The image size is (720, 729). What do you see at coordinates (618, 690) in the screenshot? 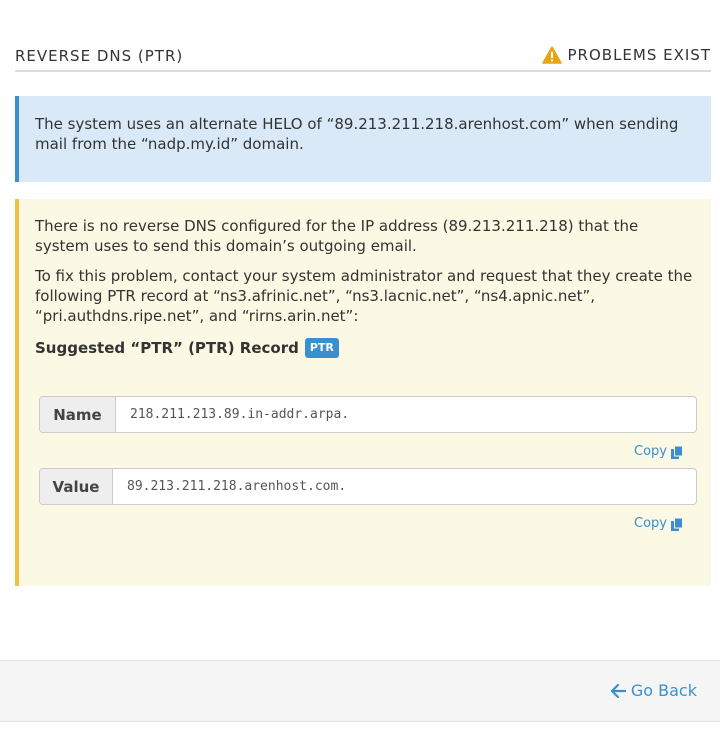
I see `arrow-left-icon` at bounding box center [618, 690].